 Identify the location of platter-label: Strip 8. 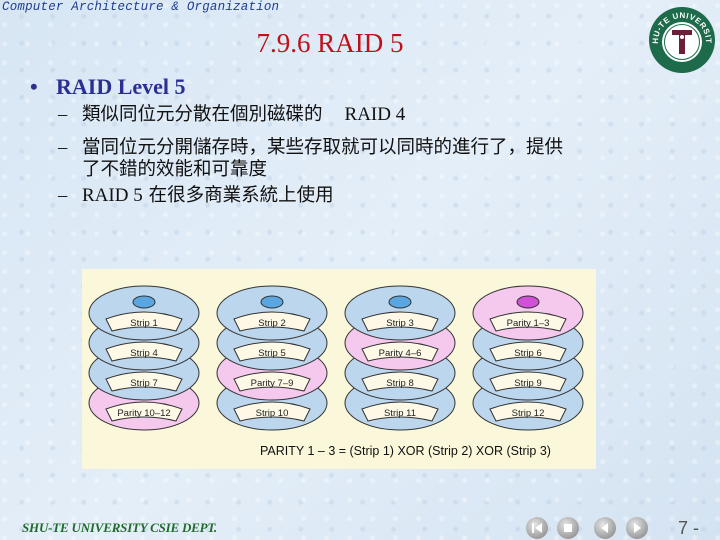
(399, 383).